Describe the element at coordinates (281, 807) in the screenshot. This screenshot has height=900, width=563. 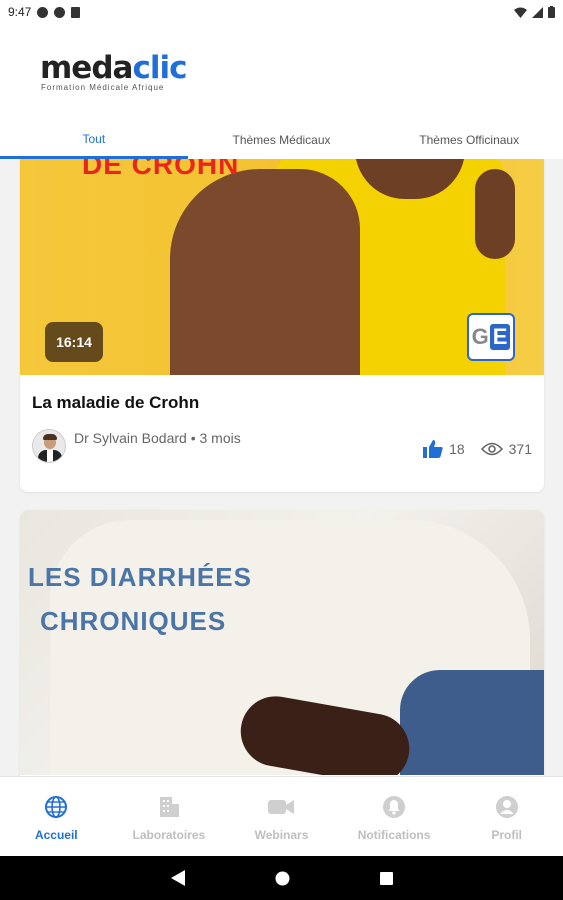
I see `video-icon` at that location.